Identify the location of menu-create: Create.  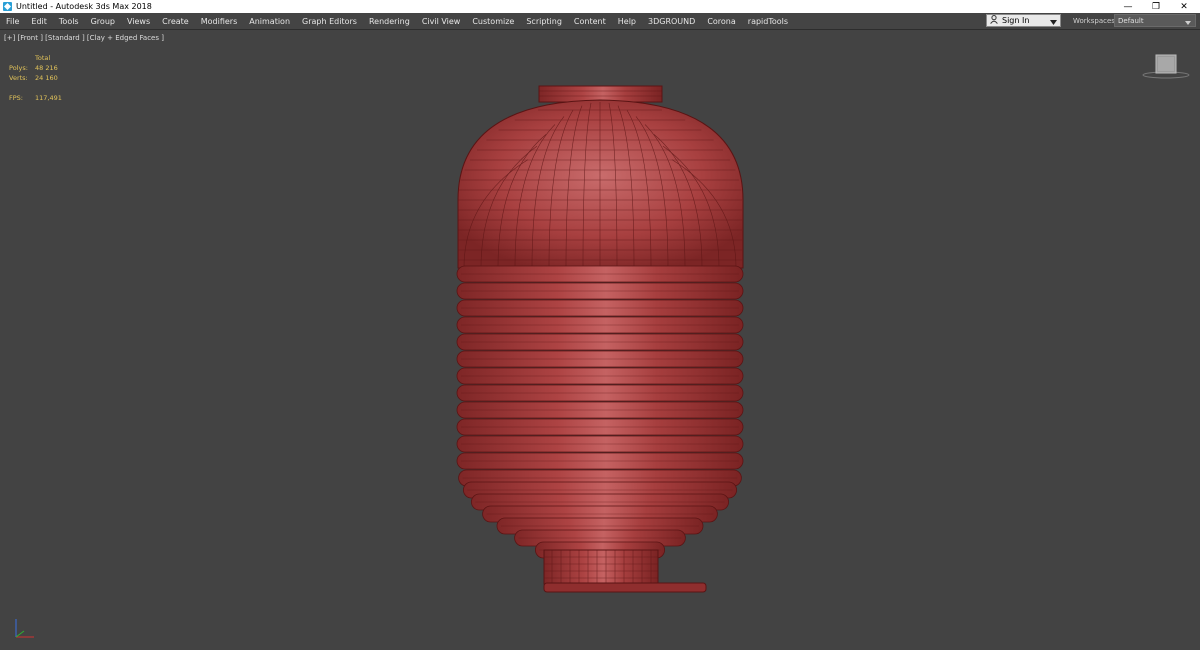
(175, 21).